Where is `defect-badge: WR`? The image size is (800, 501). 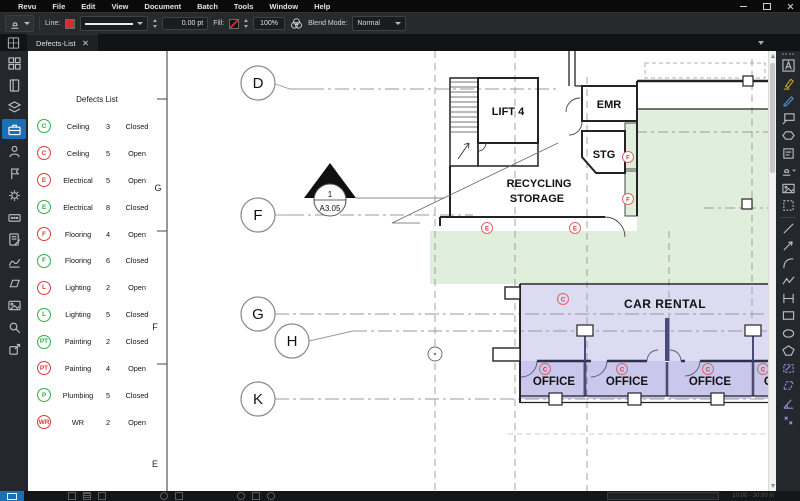 defect-badge: WR is located at coordinates (44, 422).